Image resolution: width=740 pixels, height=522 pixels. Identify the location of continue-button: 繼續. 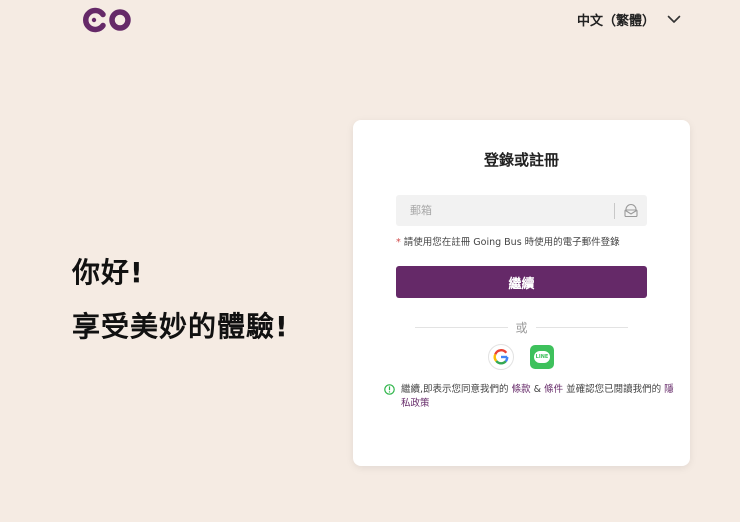
(521, 282).